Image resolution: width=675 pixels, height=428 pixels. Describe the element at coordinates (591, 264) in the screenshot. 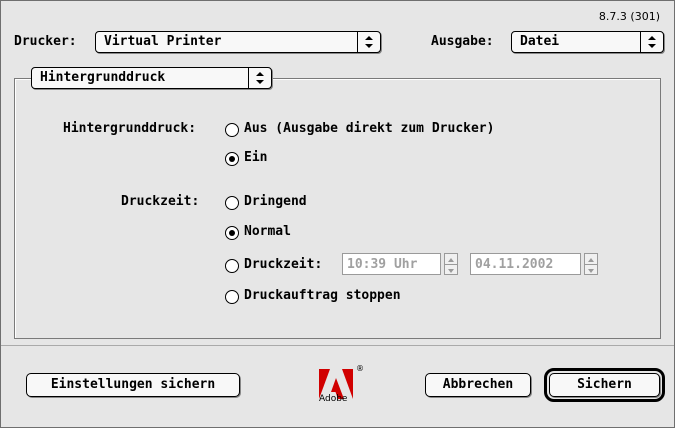

I see `date-stepper-icon` at that location.